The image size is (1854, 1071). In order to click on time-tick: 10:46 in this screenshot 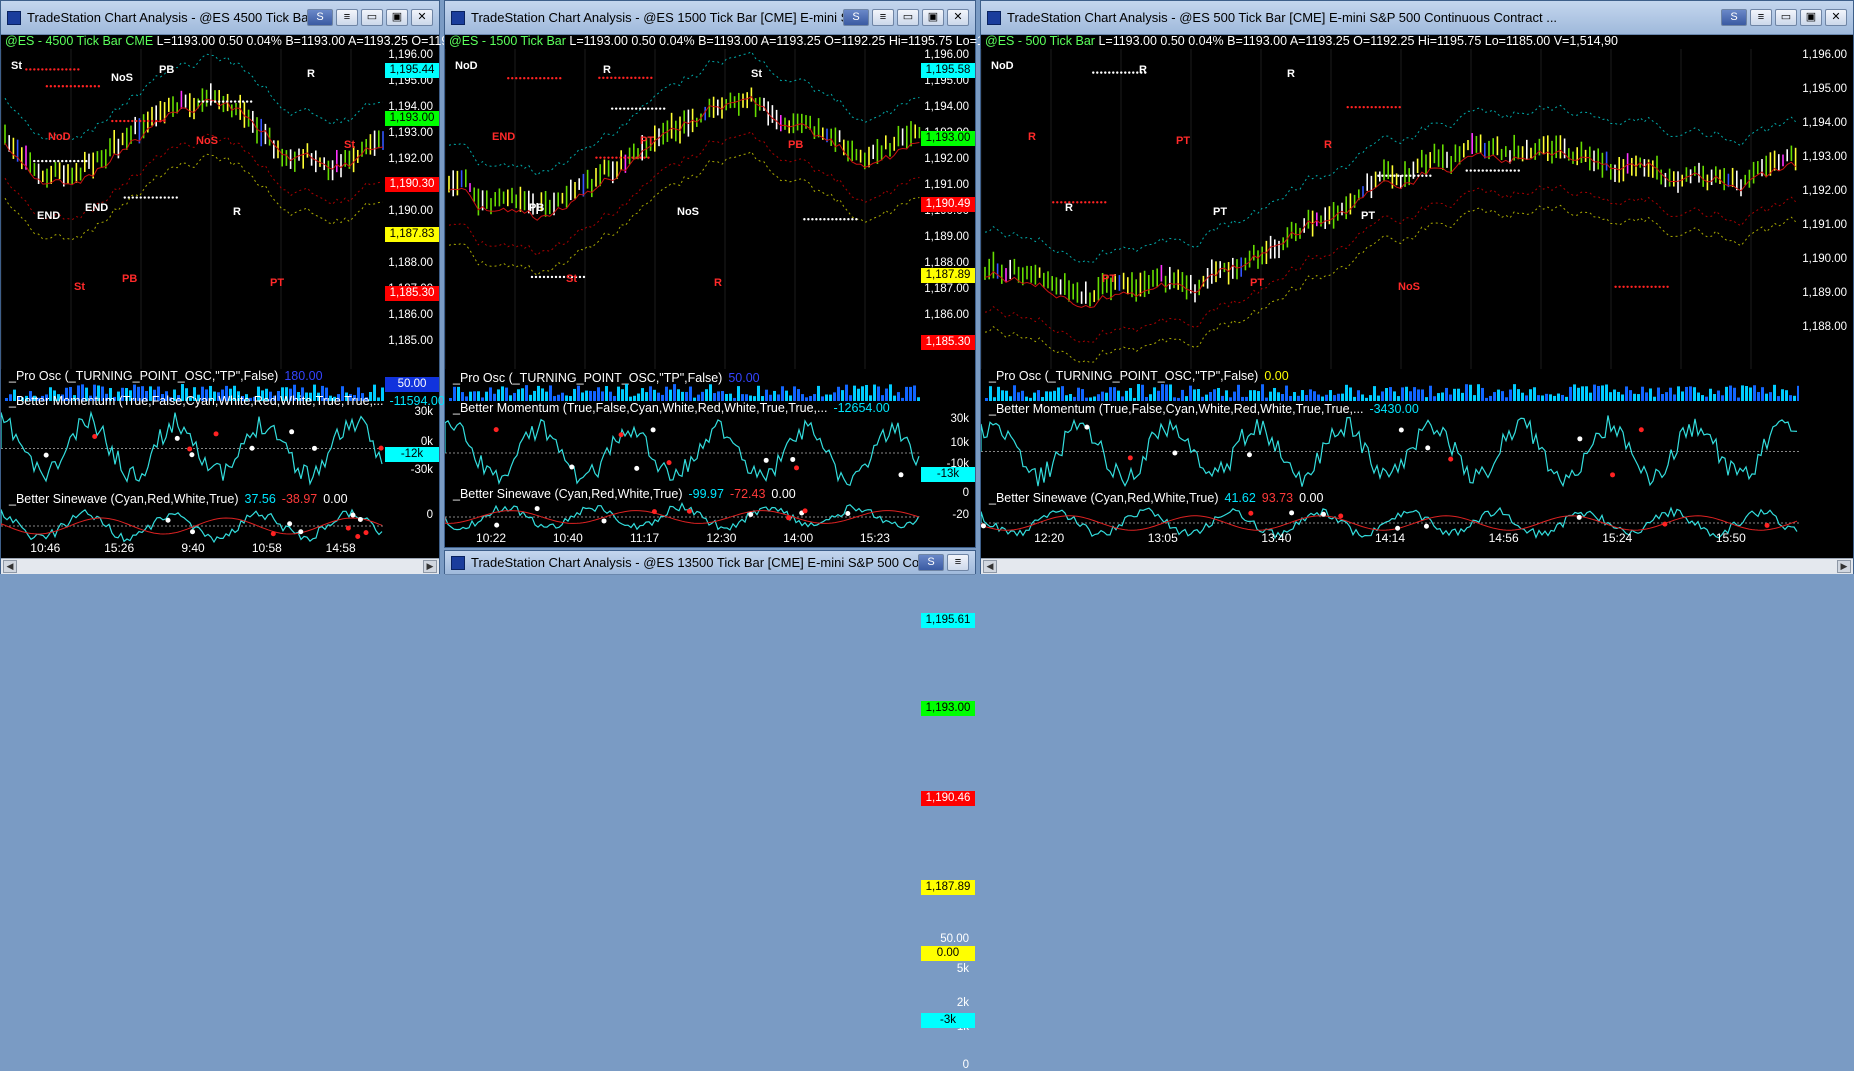, I will do `click(45, 548)`.